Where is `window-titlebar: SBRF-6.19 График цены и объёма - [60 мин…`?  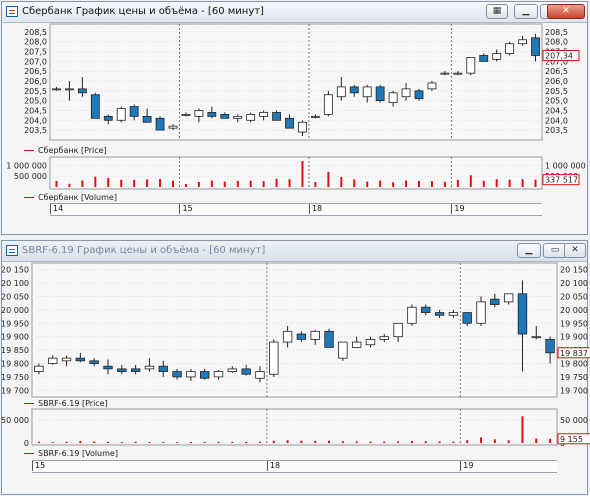 window-titlebar: SBRF-6.19 График цены и объёма - [60 мин… is located at coordinates (294, 251).